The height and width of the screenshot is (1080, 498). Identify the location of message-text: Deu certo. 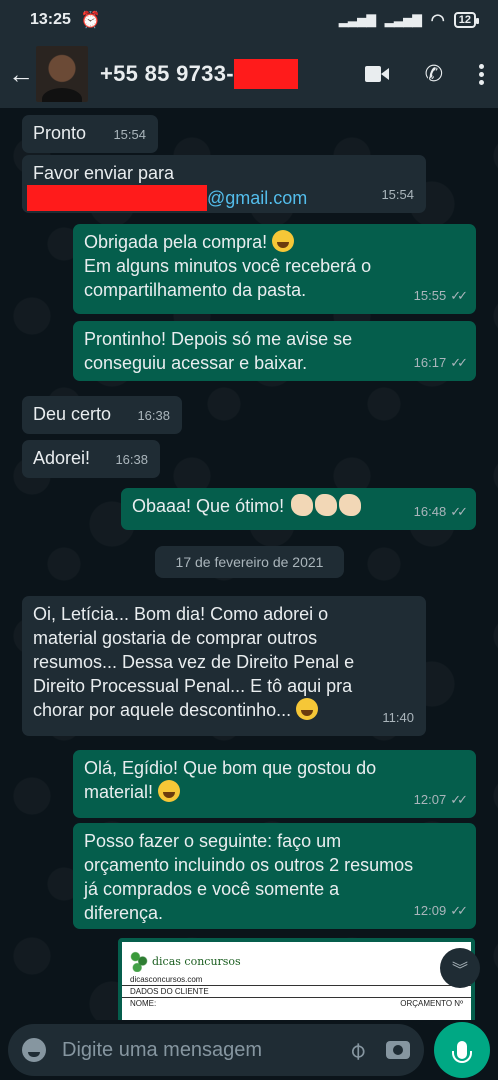
(72, 414).